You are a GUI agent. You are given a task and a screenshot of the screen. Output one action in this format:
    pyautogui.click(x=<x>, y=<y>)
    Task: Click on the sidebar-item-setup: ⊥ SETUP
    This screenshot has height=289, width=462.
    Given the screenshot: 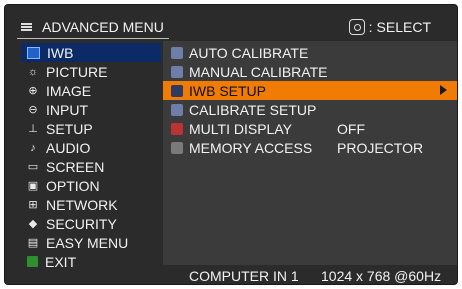 What is the action you would take?
    pyautogui.click(x=91, y=128)
    